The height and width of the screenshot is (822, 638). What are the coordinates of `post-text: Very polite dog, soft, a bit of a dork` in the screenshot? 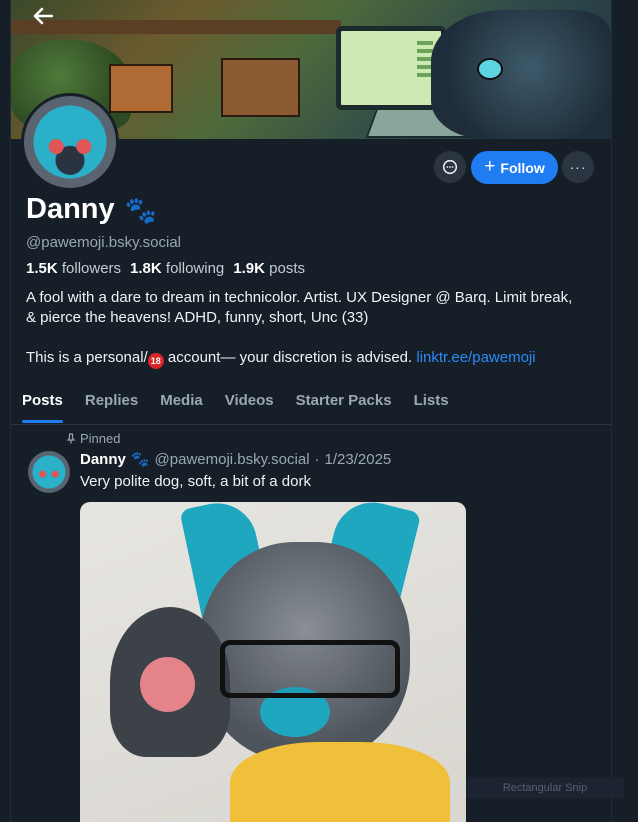 It's located at (195, 481).